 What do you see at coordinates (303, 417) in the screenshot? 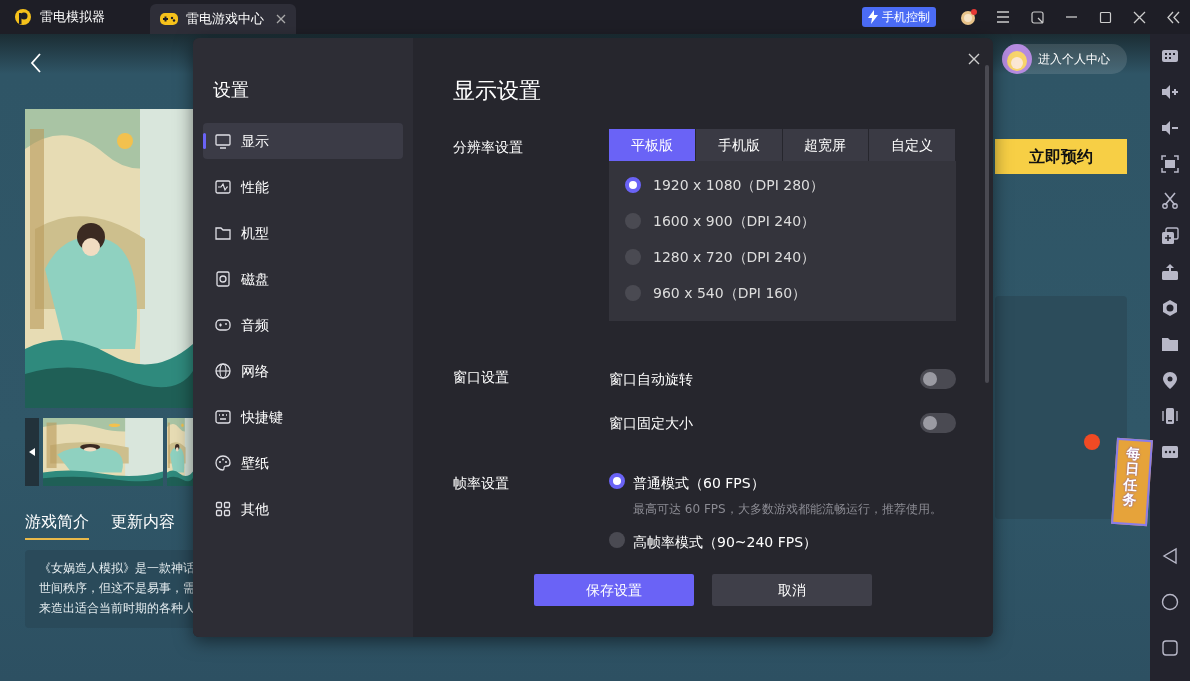
I see `settings-nav-item: 快捷键` at bounding box center [303, 417].